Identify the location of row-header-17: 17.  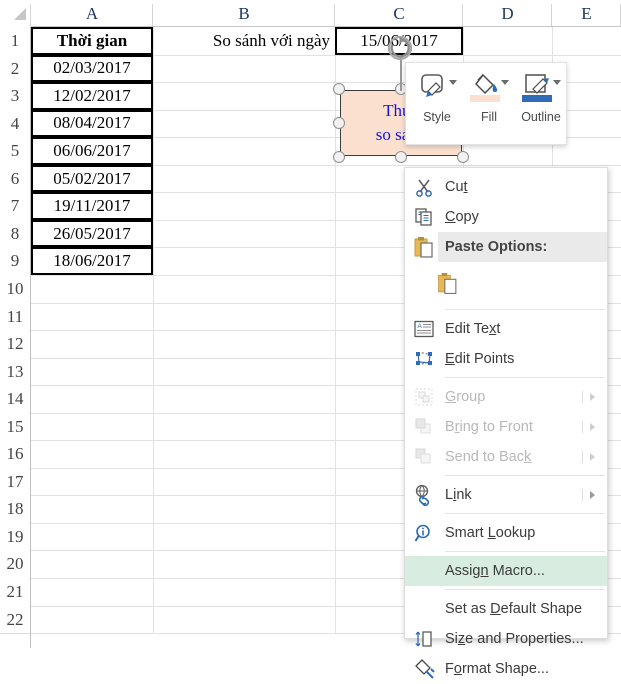
(15, 481).